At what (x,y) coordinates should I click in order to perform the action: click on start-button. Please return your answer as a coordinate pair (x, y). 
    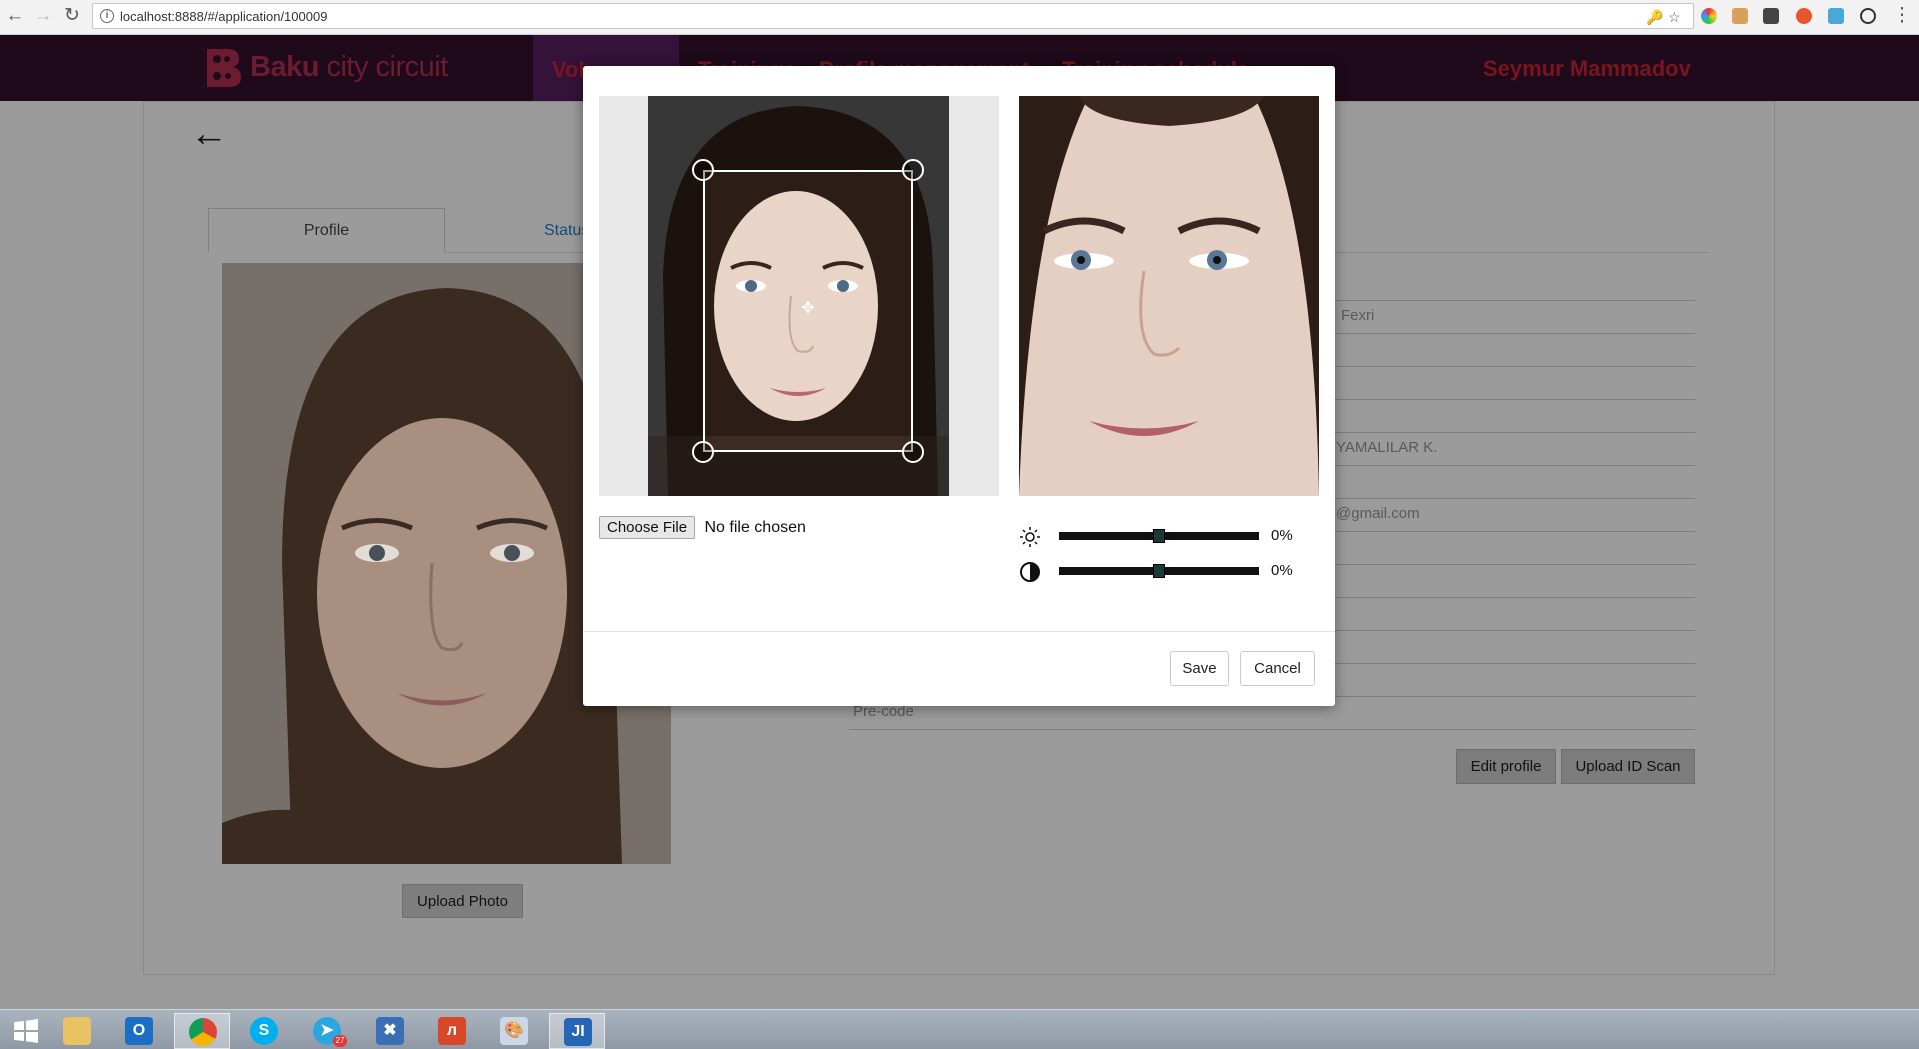
    Looking at the image, I should click on (28, 1031).